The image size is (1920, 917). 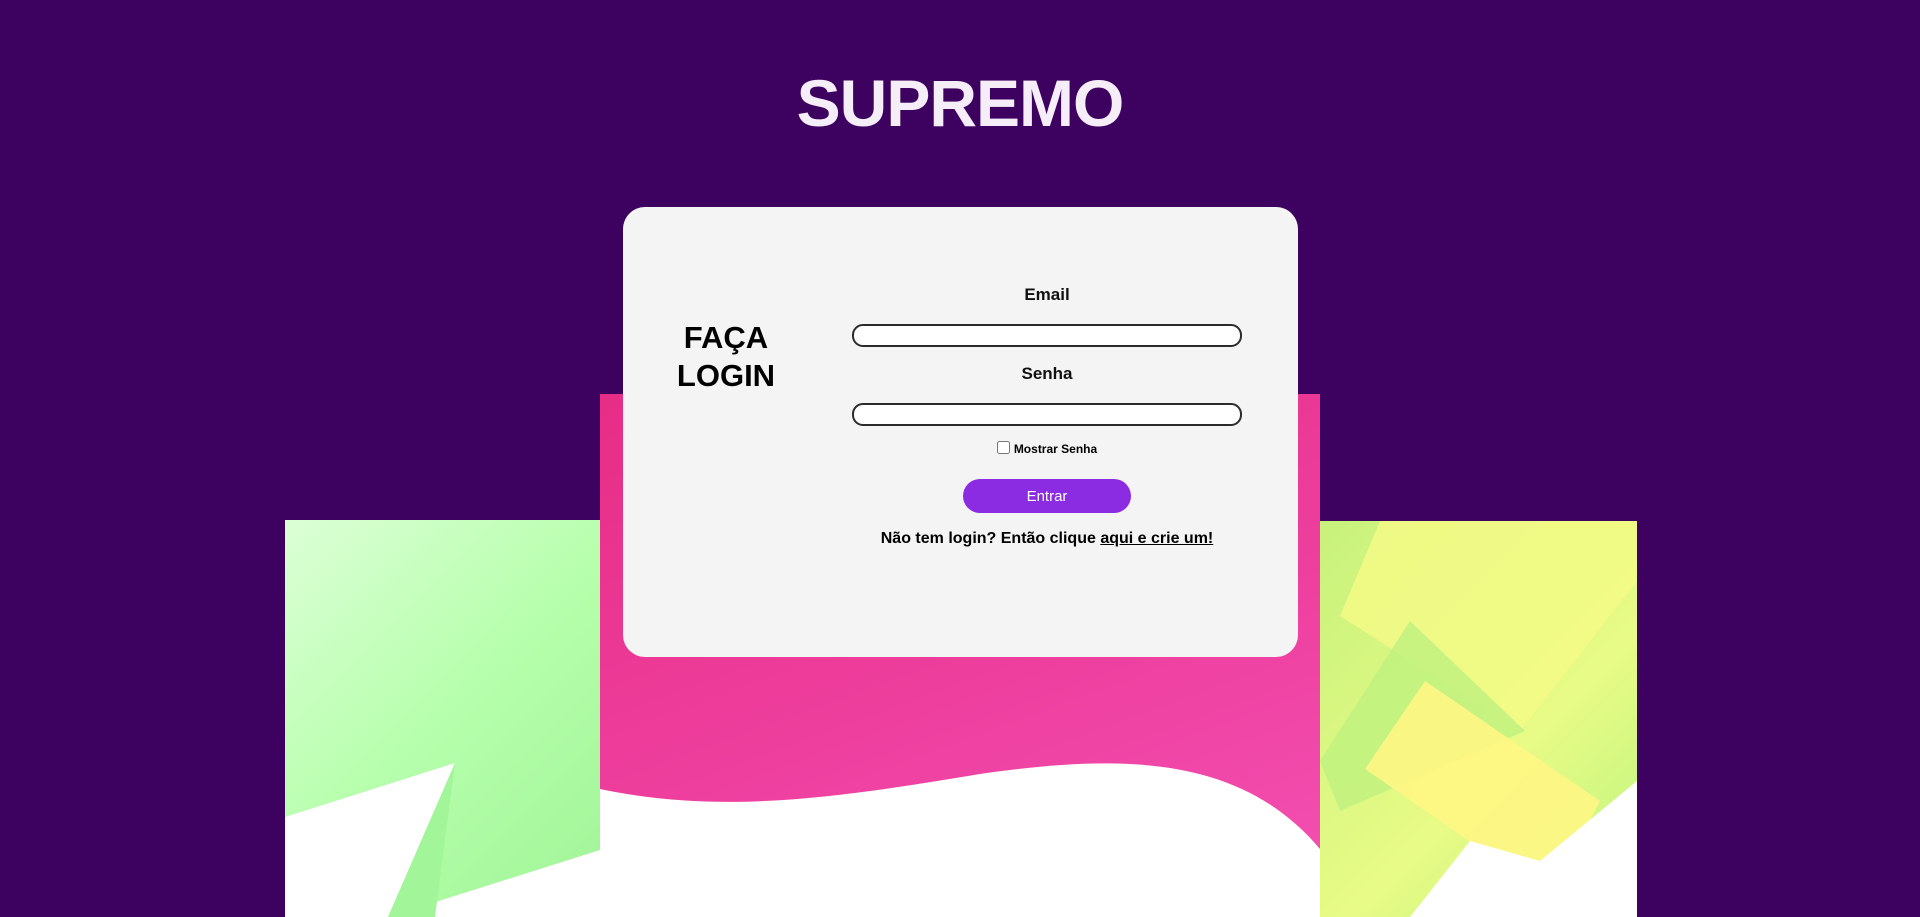 I want to click on signup-prompt-text: Não tem login? Então clique, so click(x=990, y=538).